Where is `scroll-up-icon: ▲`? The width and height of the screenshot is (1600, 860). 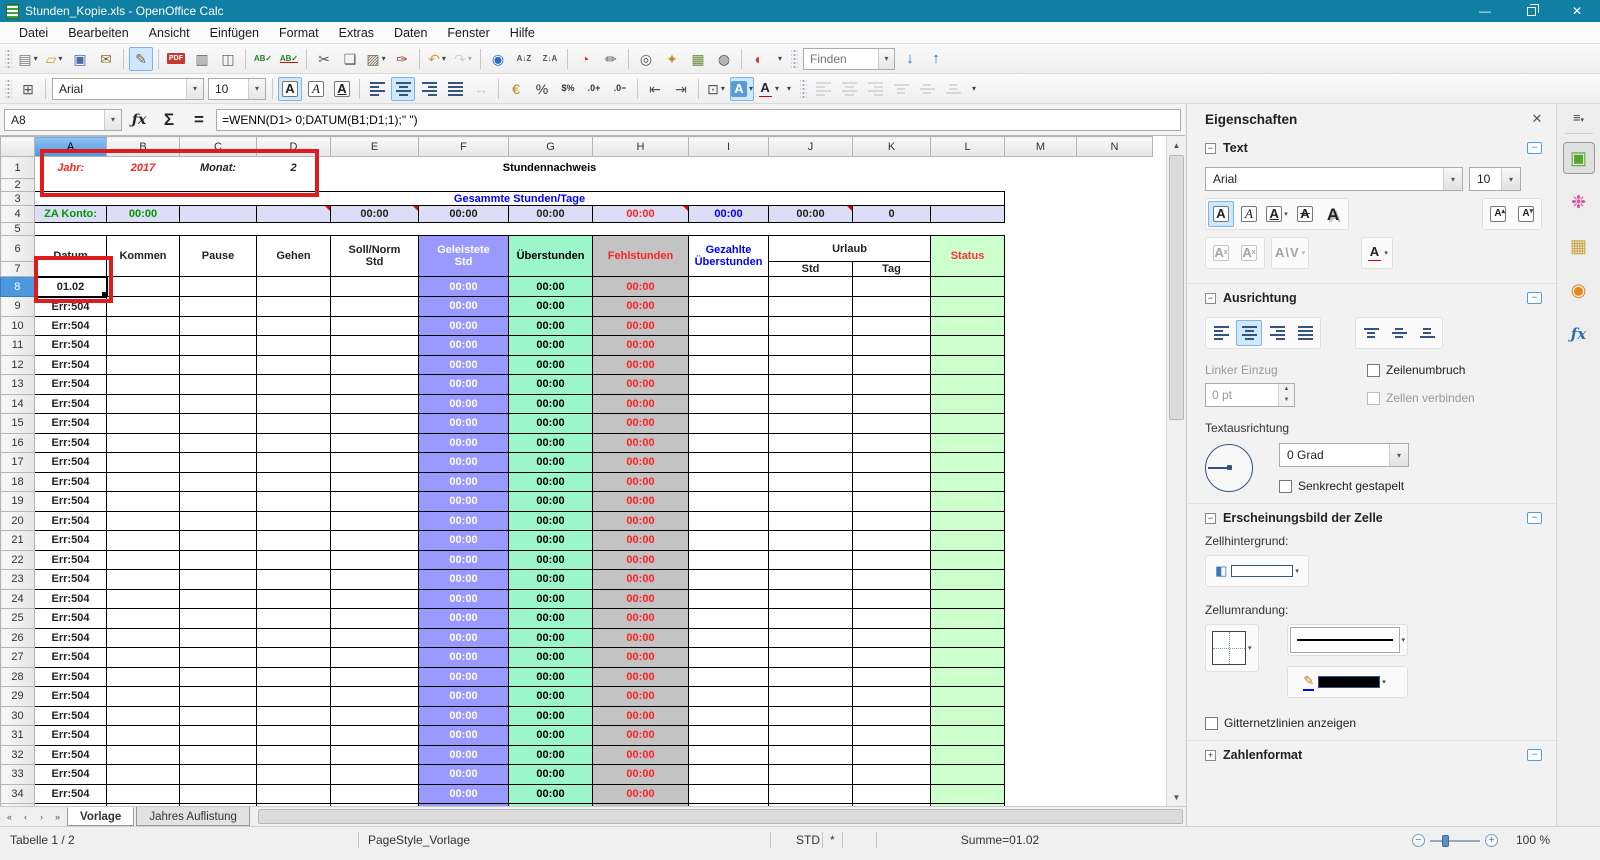
scroll-up-icon: ▲ is located at coordinates (1176, 145).